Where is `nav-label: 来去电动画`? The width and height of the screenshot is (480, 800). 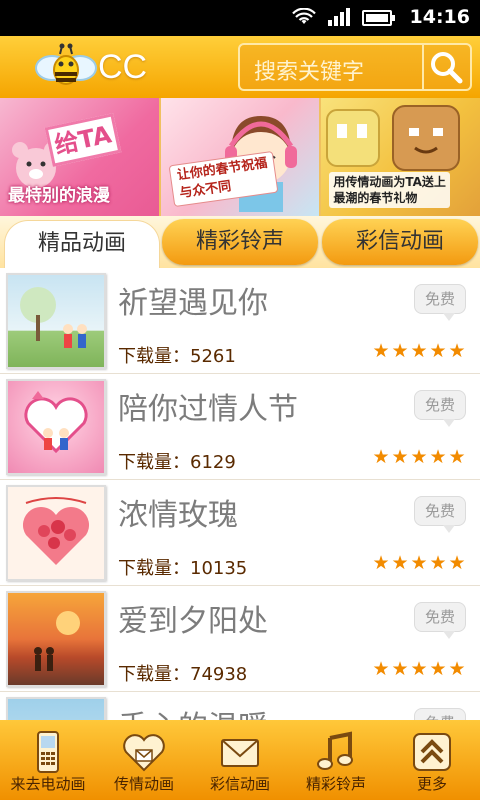 nav-label: 来去电动画 is located at coordinates (48, 784).